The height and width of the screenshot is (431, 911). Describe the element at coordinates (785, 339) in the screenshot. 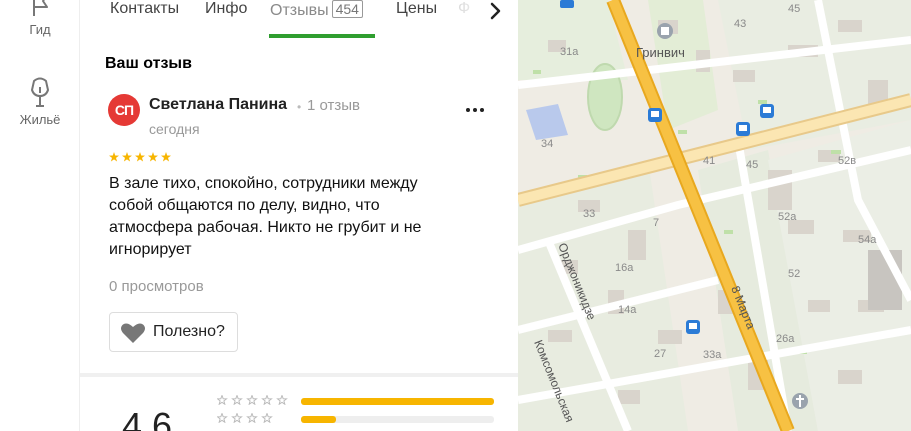

I see `house-number: 26а` at that location.